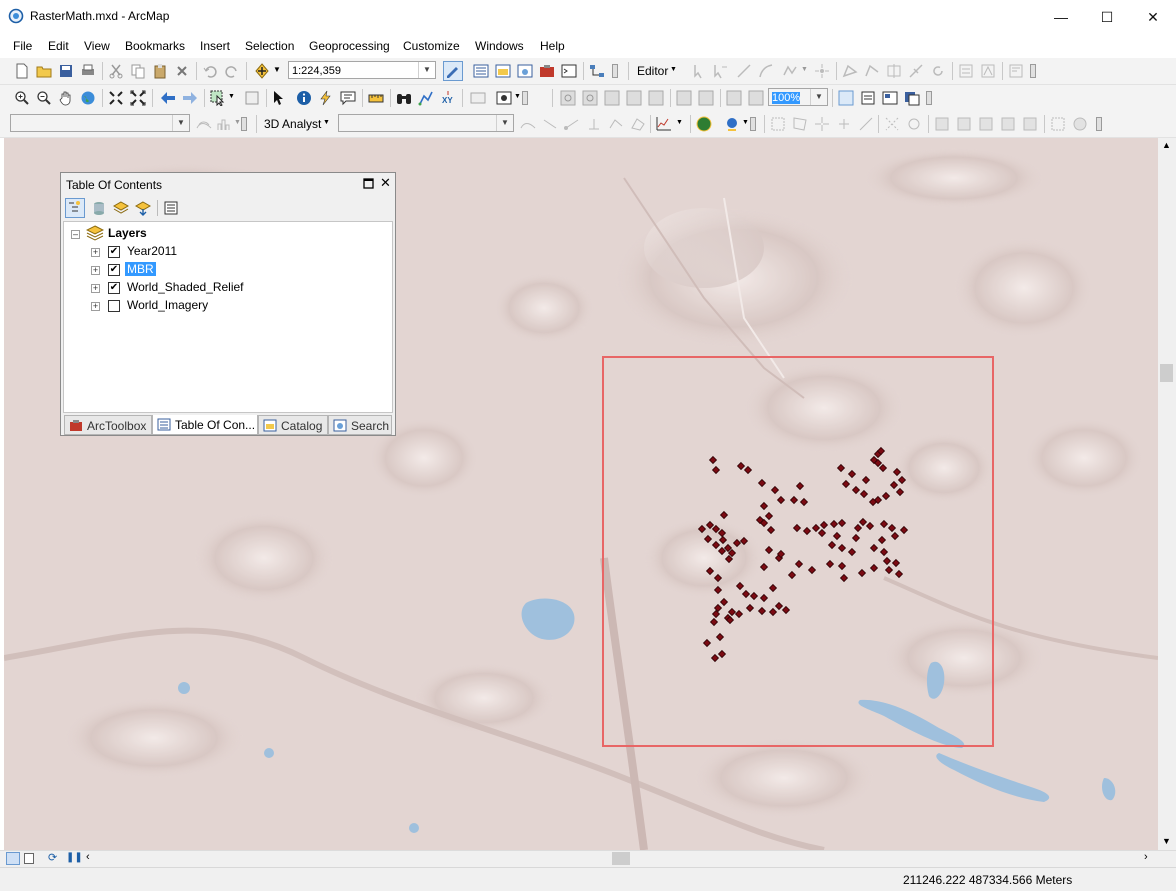 The width and height of the screenshot is (1176, 891). I want to click on collapse-layers-icon: –, so click(75, 234).